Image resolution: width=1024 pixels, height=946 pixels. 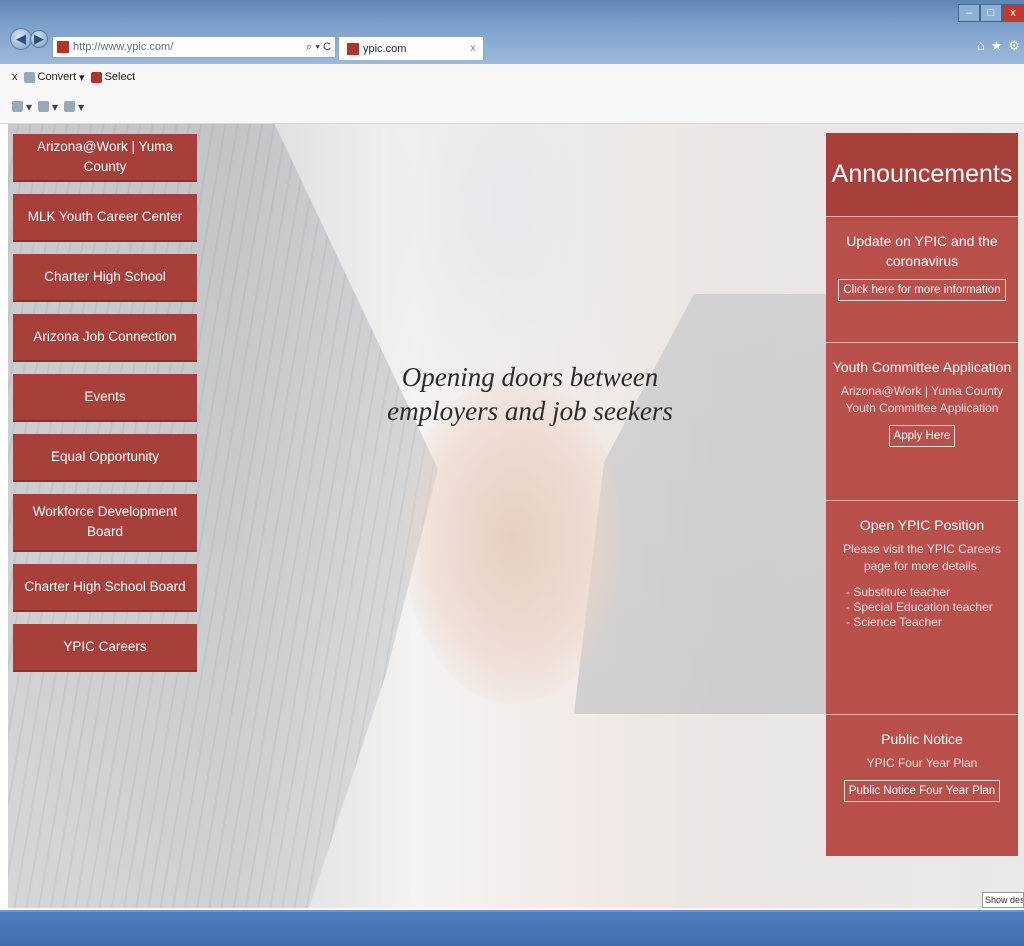 What do you see at coordinates (922, 739) in the screenshot?
I see `announcement-title: Public Notice` at bounding box center [922, 739].